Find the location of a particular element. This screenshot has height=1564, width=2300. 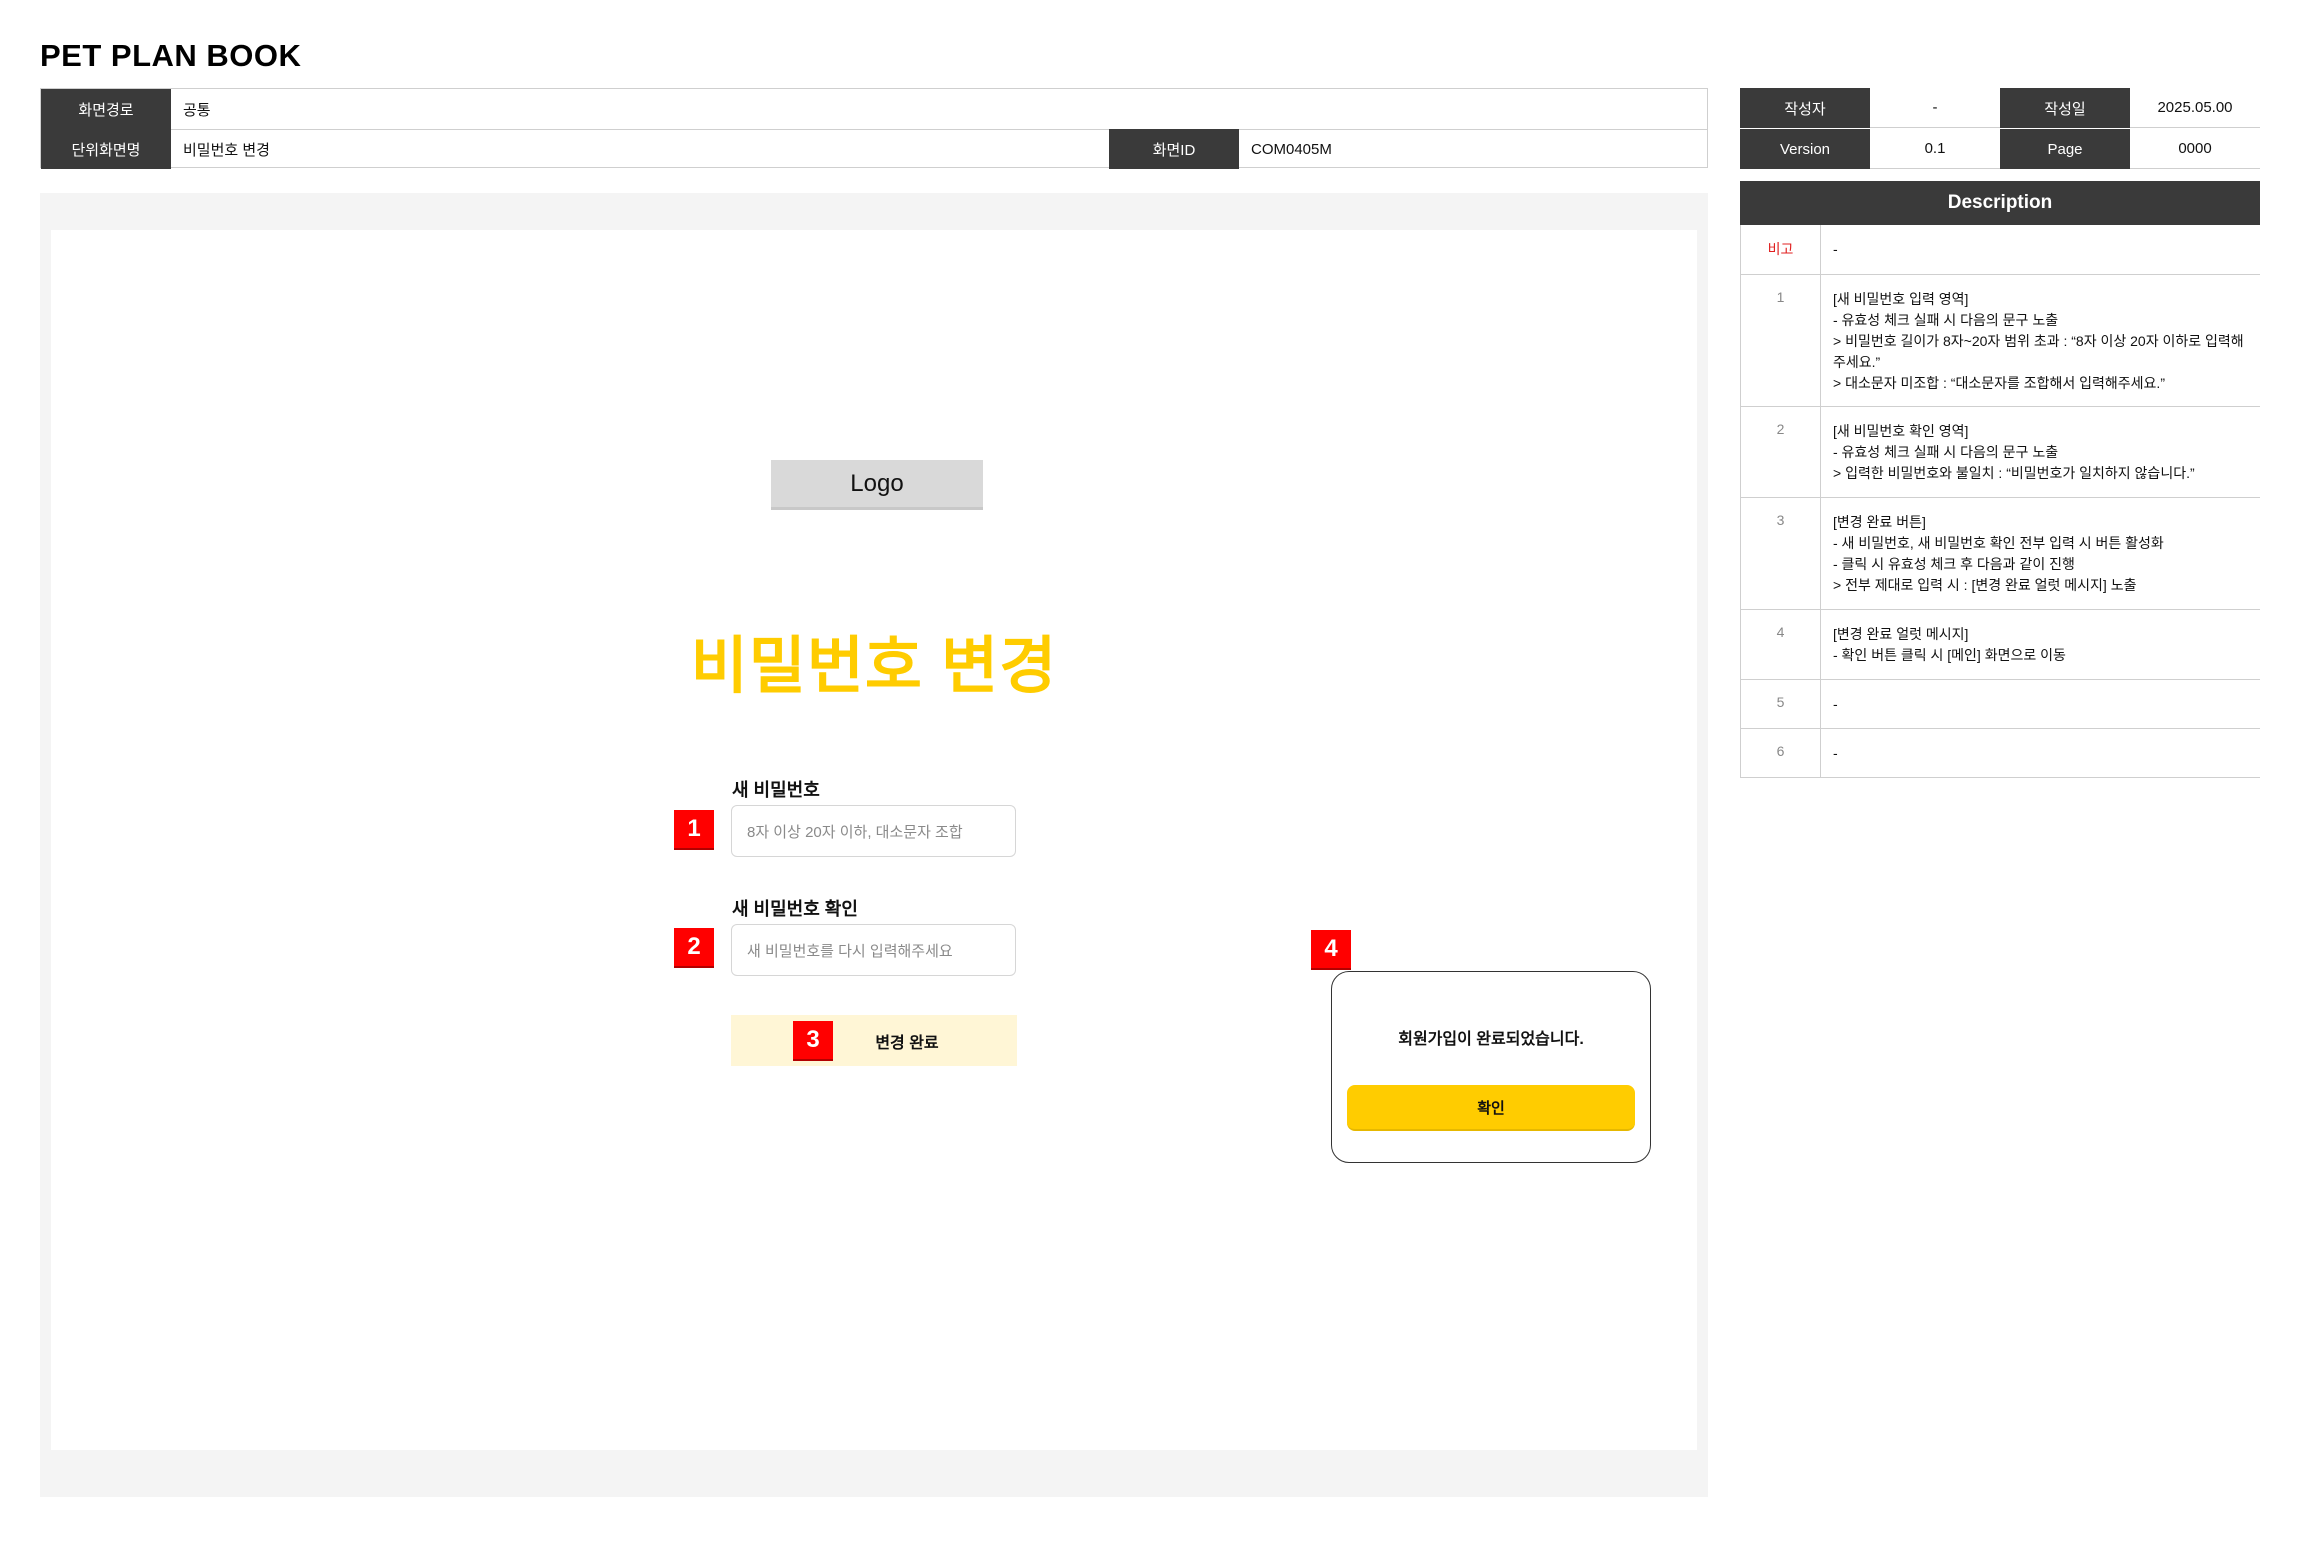

description-num: 비고 is located at coordinates (1781, 249).